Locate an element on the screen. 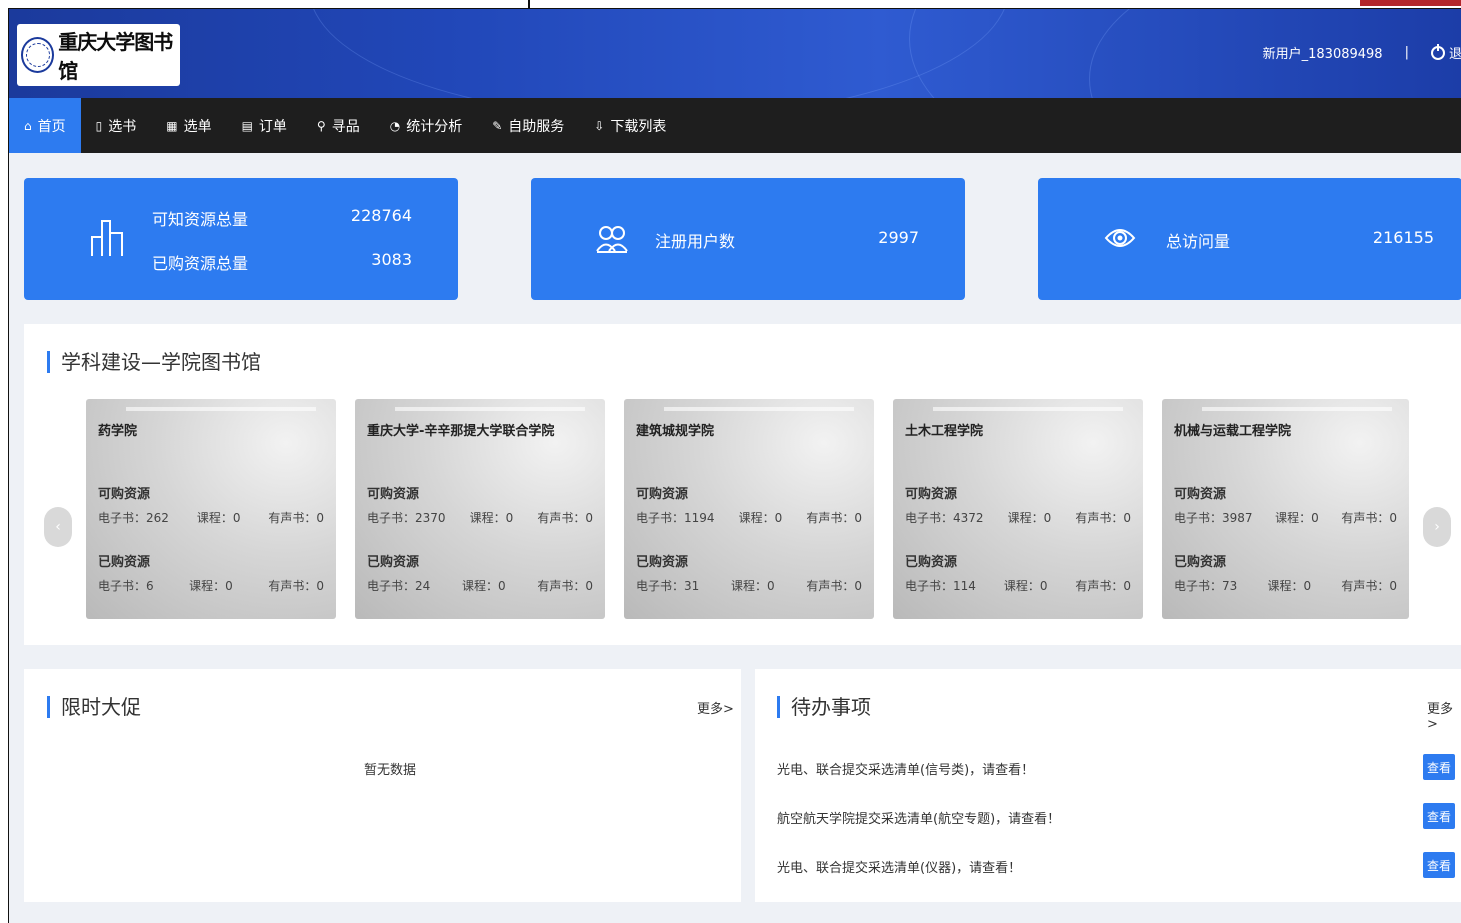  nav-item-7: ⇩ 下载列表 is located at coordinates (630, 125).